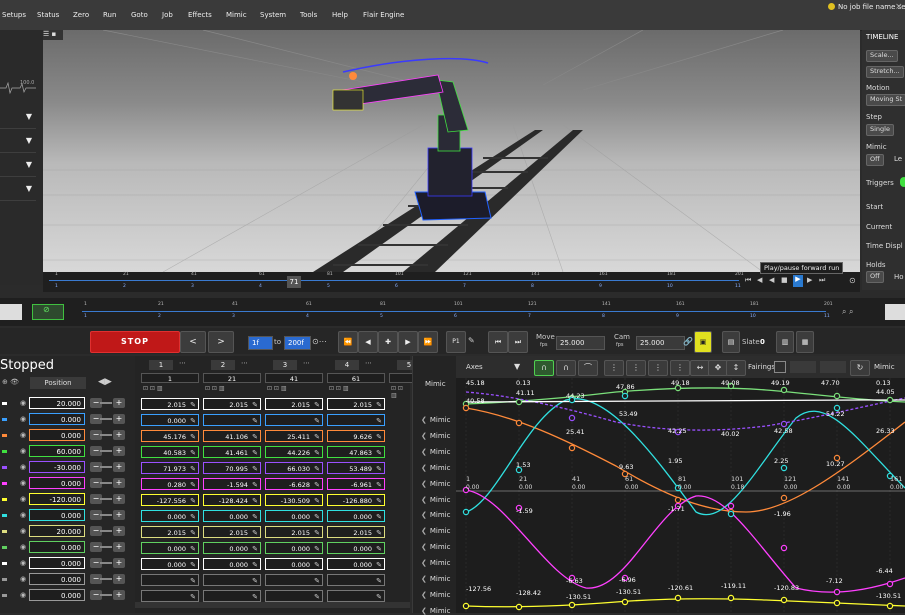 The width and height of the screenshot is (905, 615). Describe the element at coordinates (294, 468) in the screenshot. I see `keyframe-cell: 66.030 ✎` at that location.